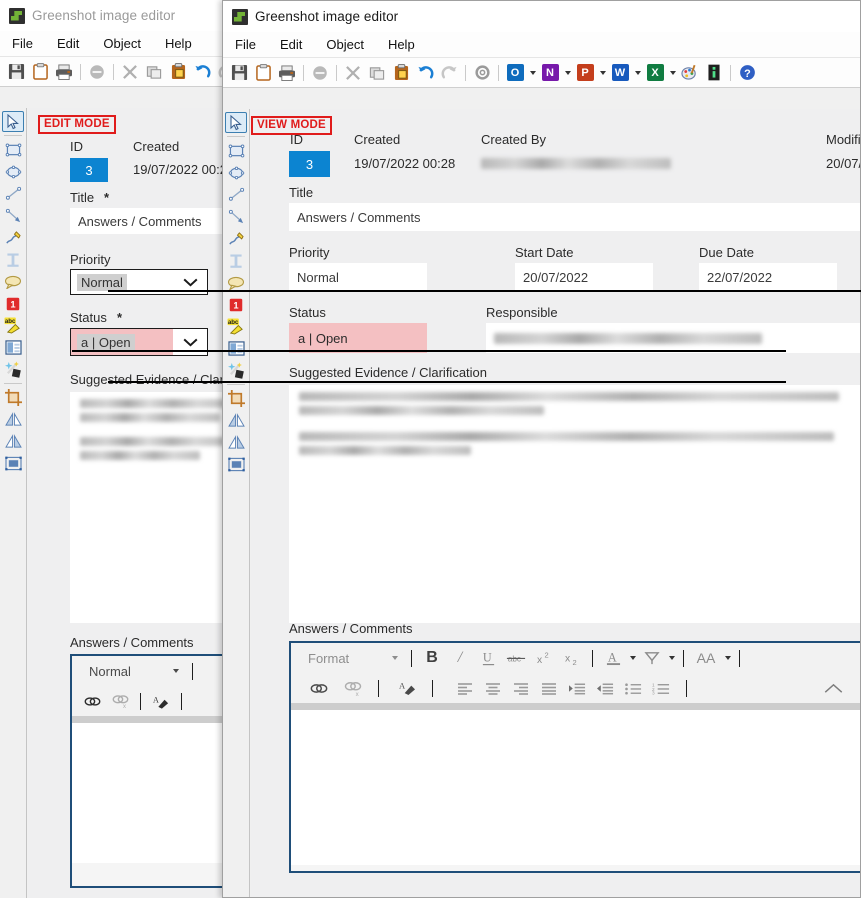 The height and width of the screenshot is (898, 861). Describe the element at coordinates (482, 73) in the screenshot. I see `settings-gear-icon` at that location.